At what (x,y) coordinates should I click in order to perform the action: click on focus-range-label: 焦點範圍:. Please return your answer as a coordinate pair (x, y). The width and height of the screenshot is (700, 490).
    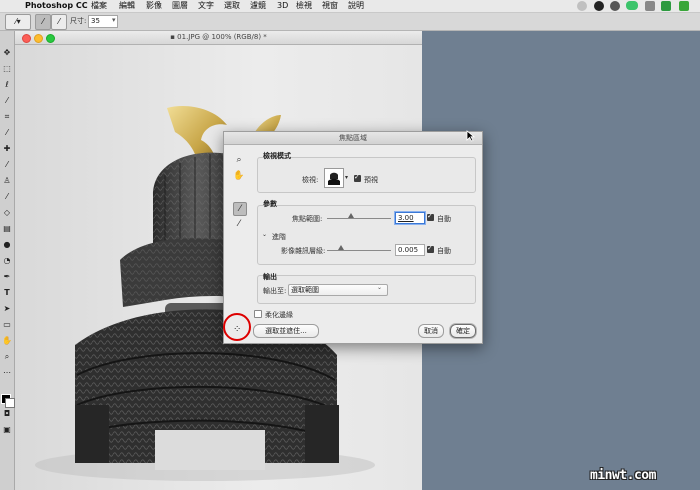
    Looking at the image, I should click on (307, 219).